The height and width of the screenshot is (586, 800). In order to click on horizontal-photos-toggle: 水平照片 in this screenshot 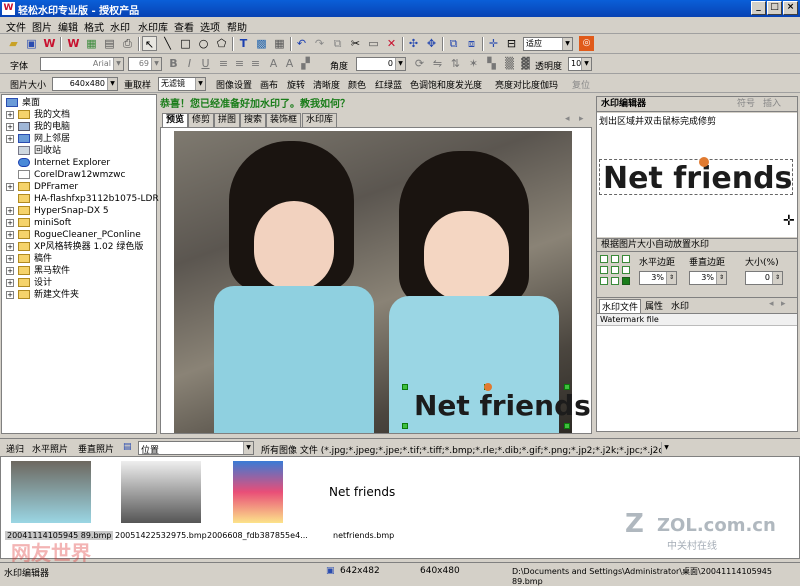, I will do `click(50, 448)`.